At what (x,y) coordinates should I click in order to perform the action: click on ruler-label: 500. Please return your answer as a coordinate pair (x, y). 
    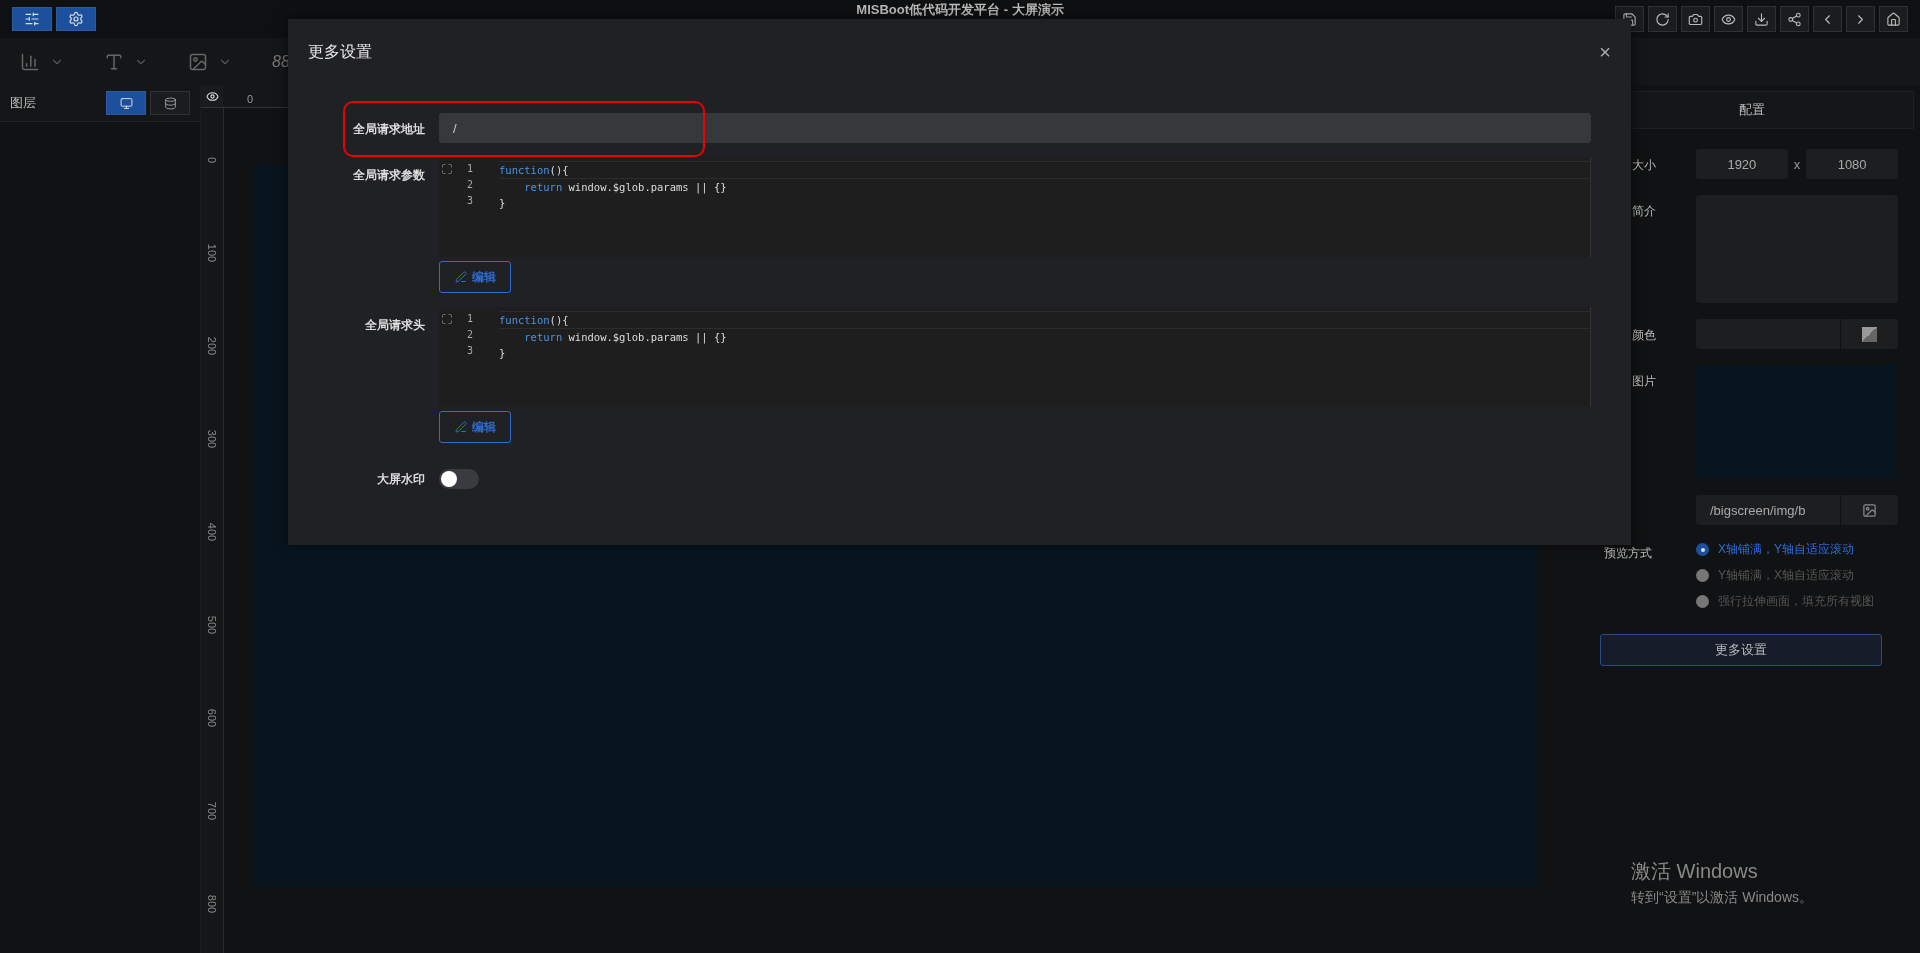
    Looking at the image, I should click on (212, 625).